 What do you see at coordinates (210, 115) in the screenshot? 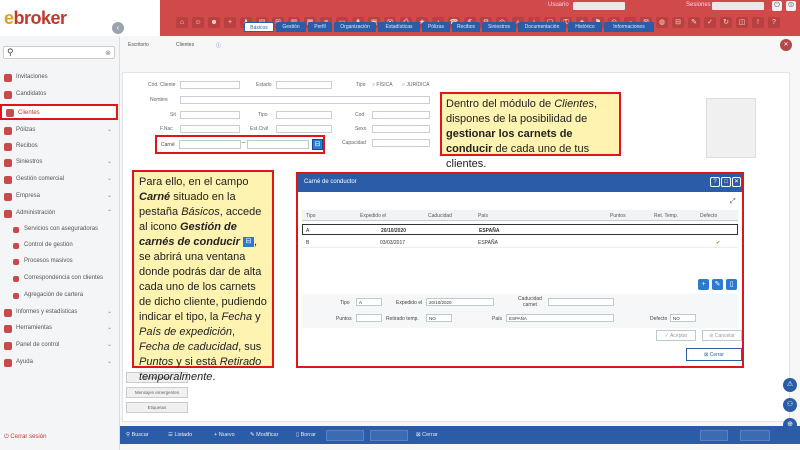
I see `sit-input` at bounding box center [210, 115].